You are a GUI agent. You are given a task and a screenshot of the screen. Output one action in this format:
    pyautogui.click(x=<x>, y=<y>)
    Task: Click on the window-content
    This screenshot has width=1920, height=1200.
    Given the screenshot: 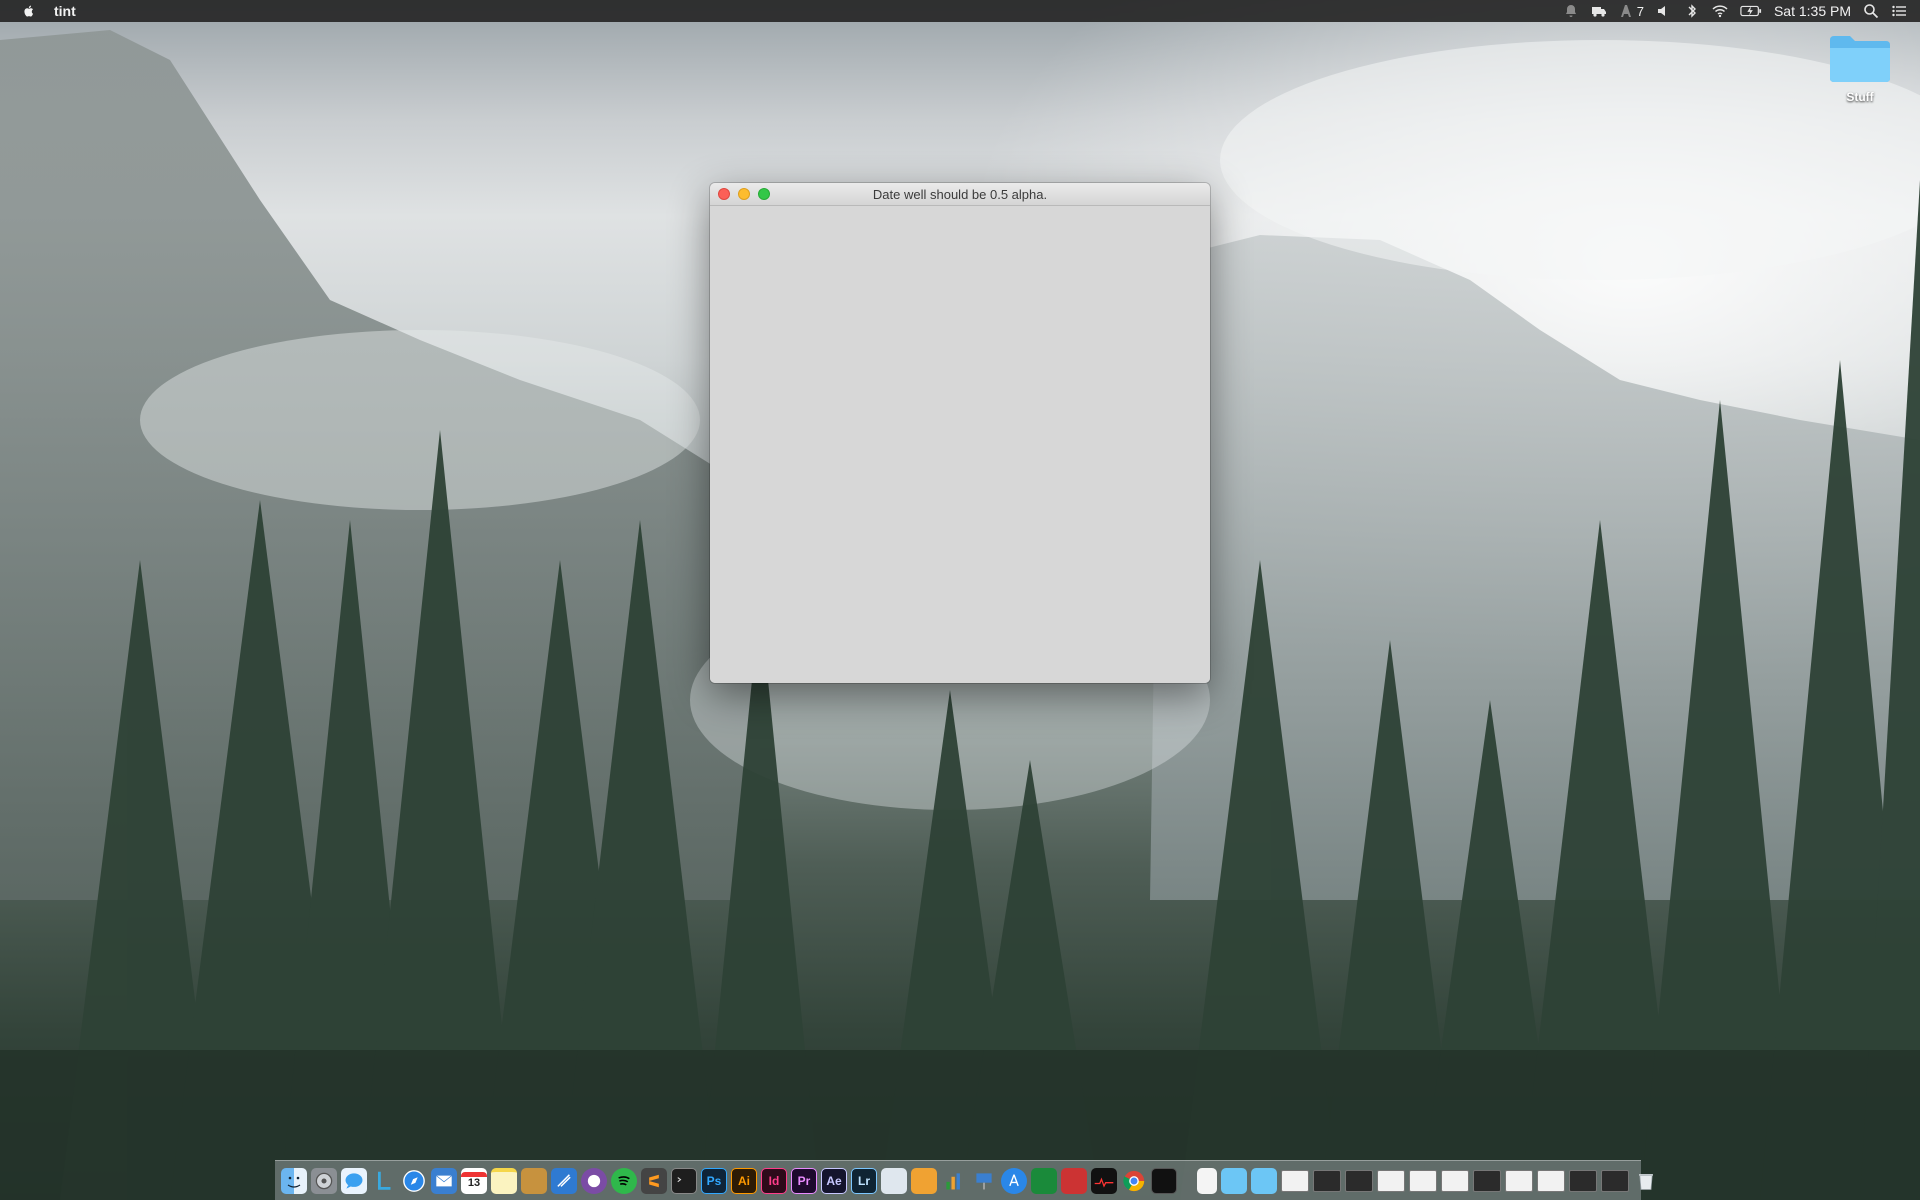 What is the action you would take?
    pyautogui.click(x=960, y=444)
    